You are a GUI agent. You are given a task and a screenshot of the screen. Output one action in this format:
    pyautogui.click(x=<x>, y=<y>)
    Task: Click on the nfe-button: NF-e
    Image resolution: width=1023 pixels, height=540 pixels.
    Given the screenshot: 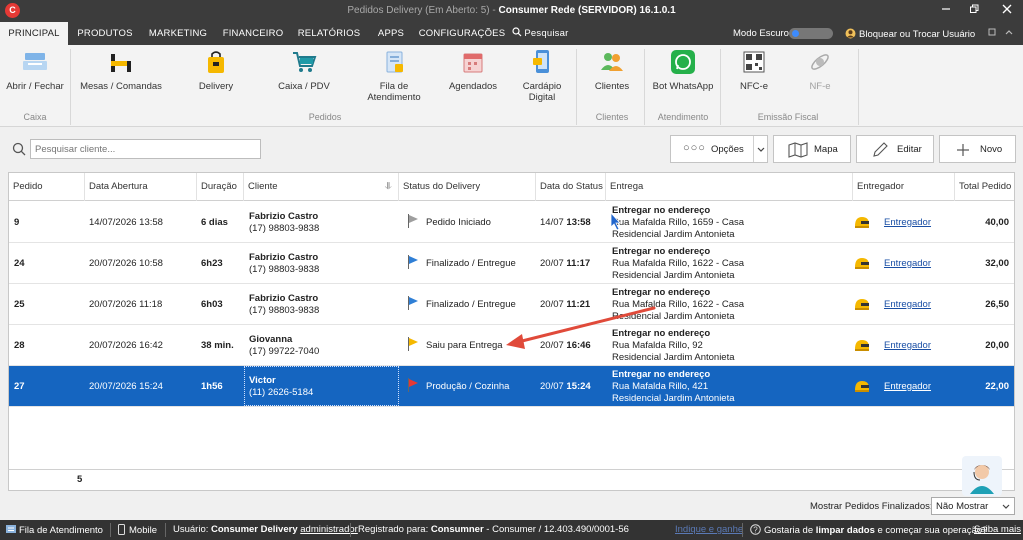 What is the action you would take?
    pyautogui.click(x=820, y=70)
    